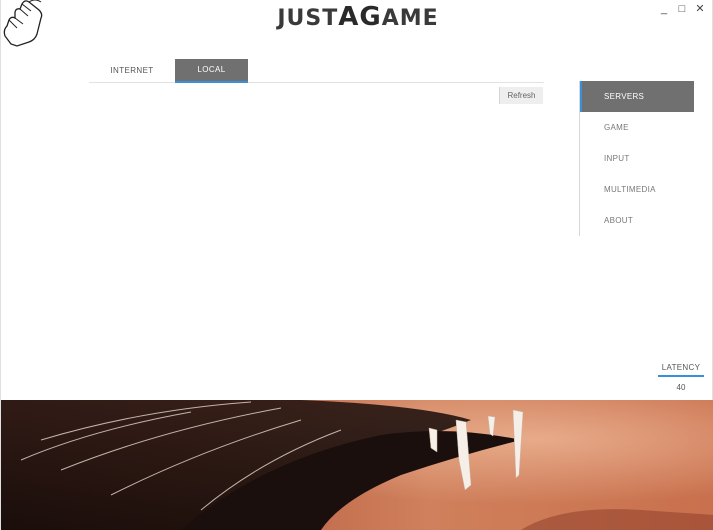  What do you see at coordinates (637, 220) in the screenshot?
I see `sidebar-item-about: ABOUT` at bounding box center [637, 220].